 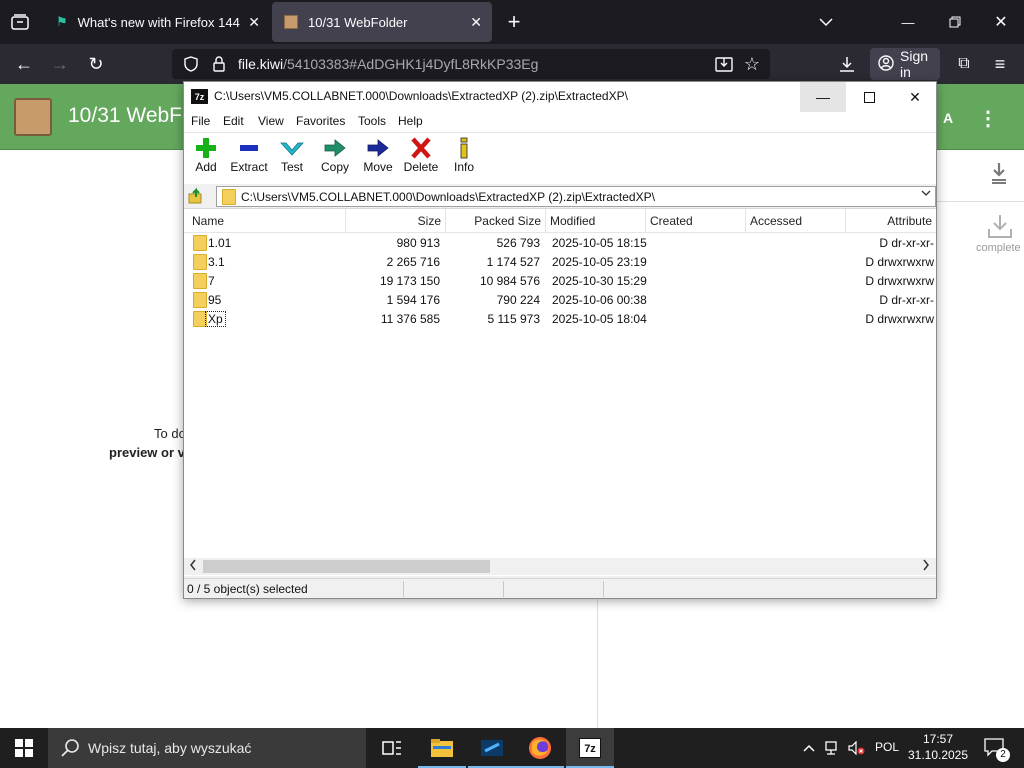 I want to click on hamburger-menu-icon: ≡, so click(x=1000, y=64).